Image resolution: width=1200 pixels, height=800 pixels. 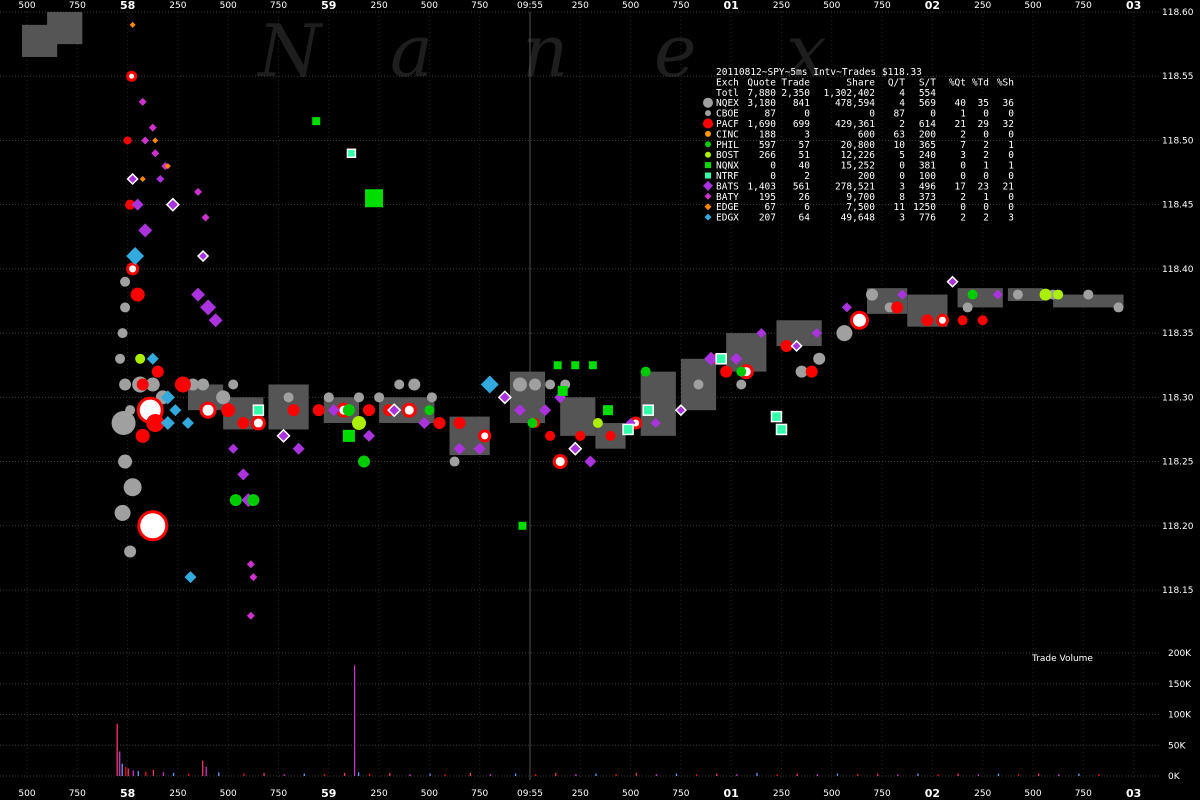 What do you see at coordinates (530, 6) in the screenshot?
I see `time-tick-label: 09:55` at bounding box center [530, 6].